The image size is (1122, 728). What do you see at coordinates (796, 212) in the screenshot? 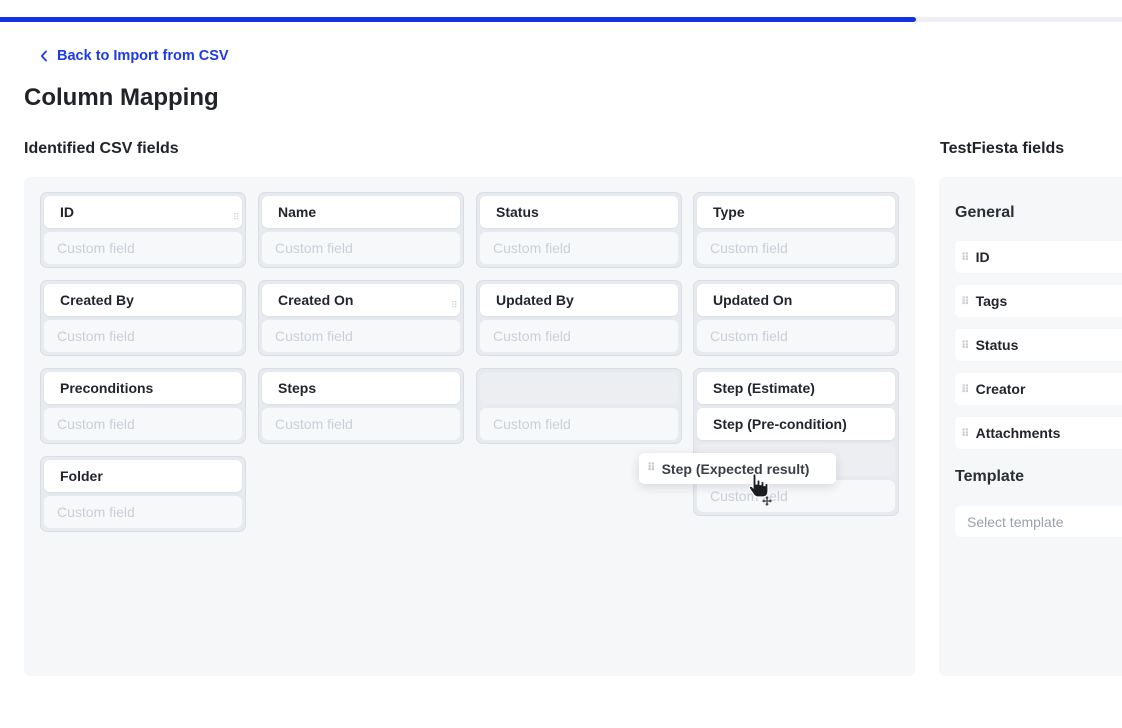
I see `csv-field-label: Type` at bounding box center [796, 212].